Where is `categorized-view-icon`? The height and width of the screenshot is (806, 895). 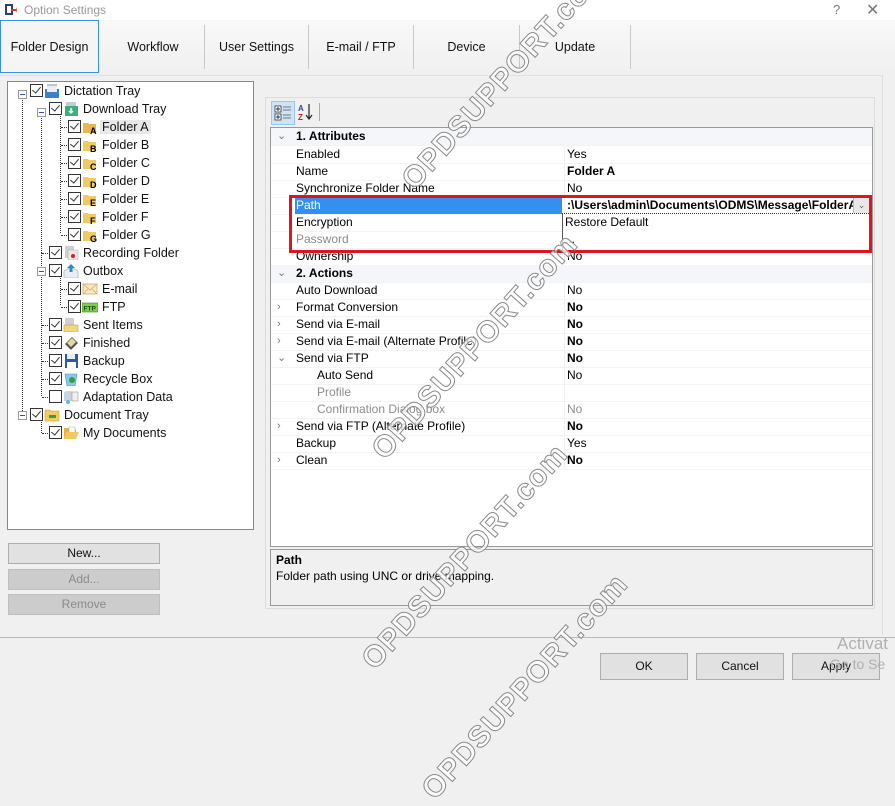
categorized-view-icon is located at coordinates (283, 113).